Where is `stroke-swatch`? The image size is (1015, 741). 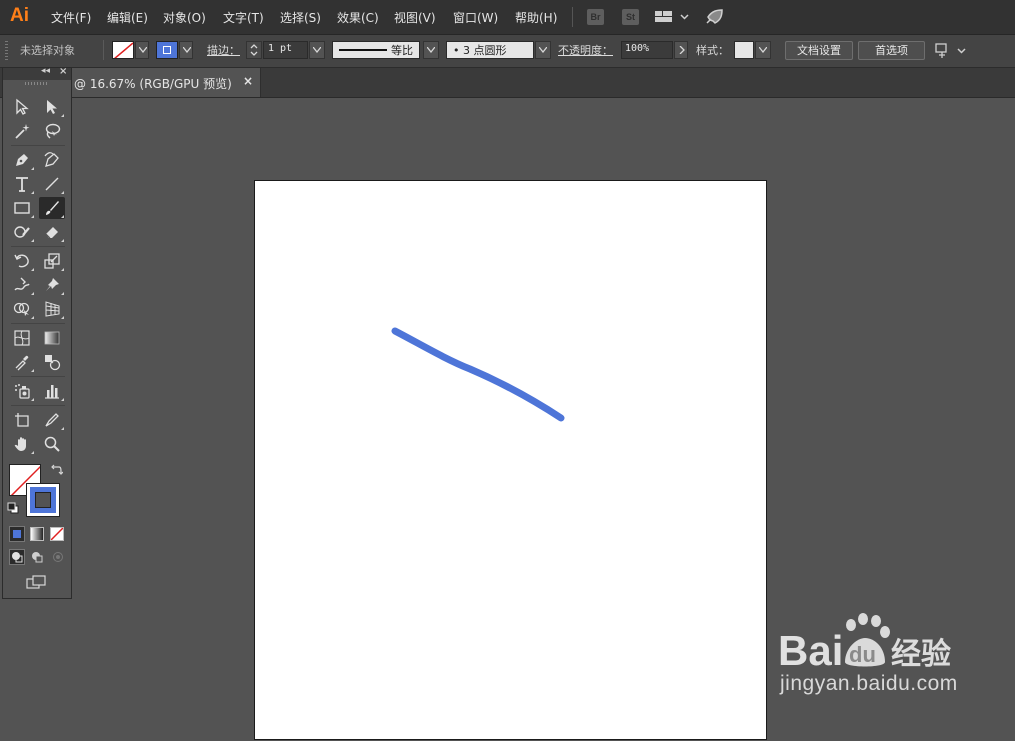 stroke-swatch is located at coordinates (43, 500).